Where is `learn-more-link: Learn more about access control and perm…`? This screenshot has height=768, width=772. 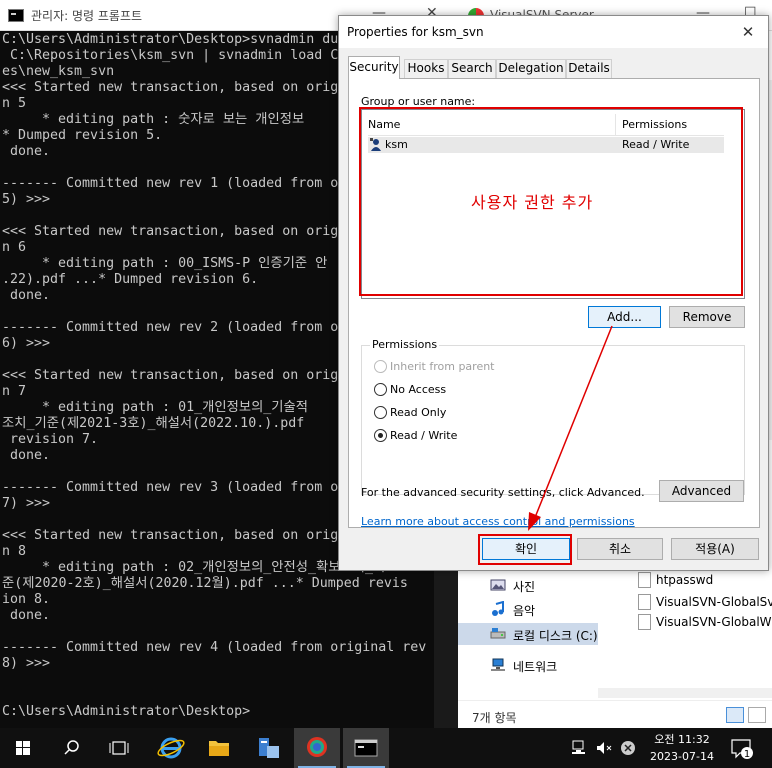
learn-more-link: Learn more about access control and perm… is located at coordinates (498, 521).